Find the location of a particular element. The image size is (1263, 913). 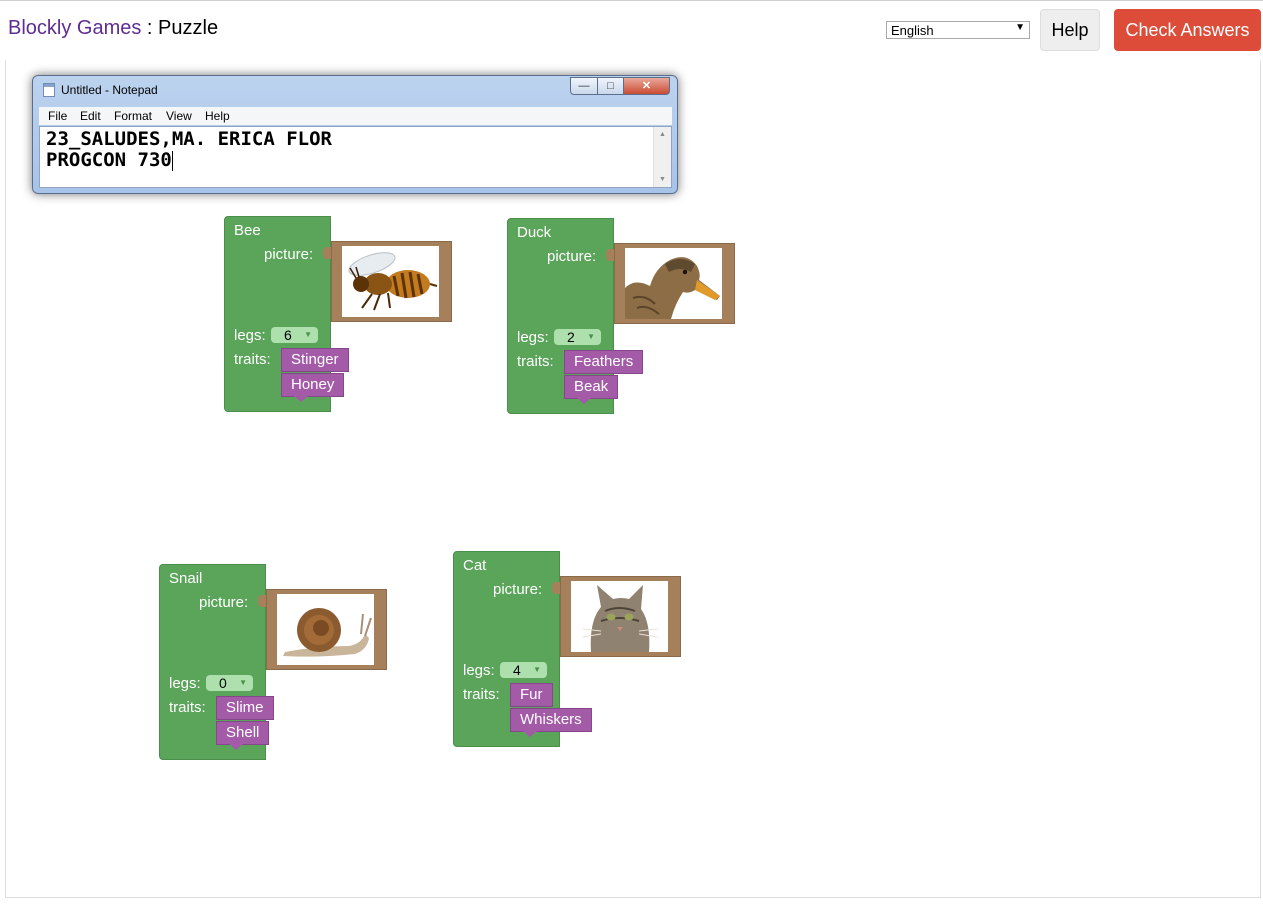

animal-name: Bee is located at coordinates (247, 230).